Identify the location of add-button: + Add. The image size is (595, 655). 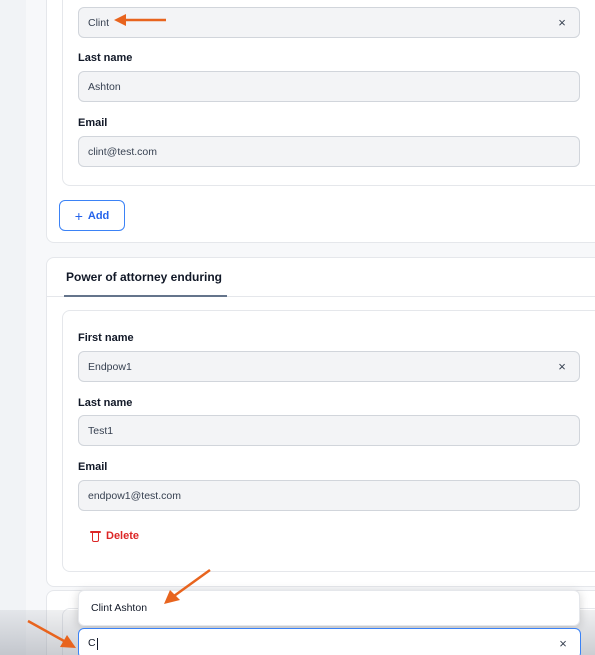
(92, 215).